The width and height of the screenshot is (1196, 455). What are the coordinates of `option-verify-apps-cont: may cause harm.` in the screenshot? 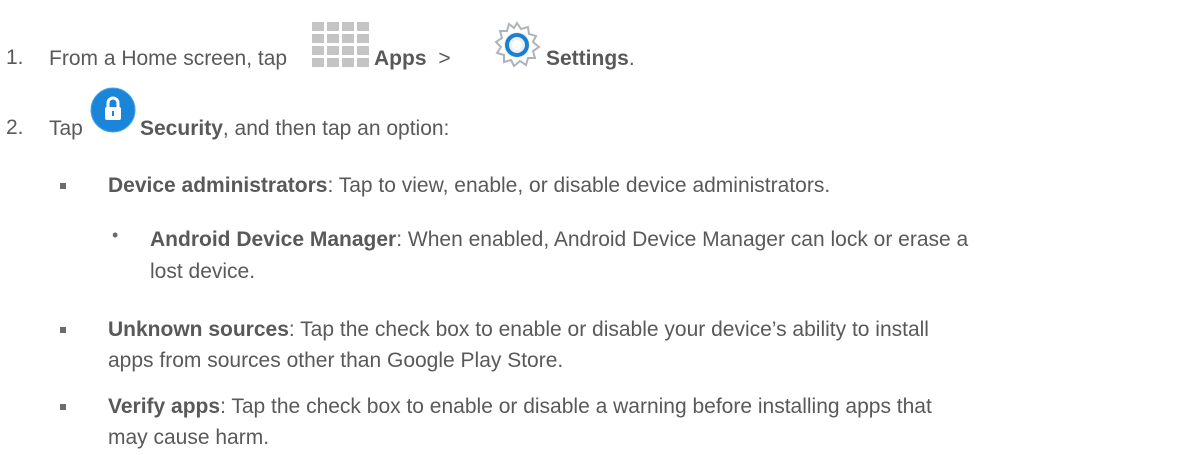 It's located at (189, 437).